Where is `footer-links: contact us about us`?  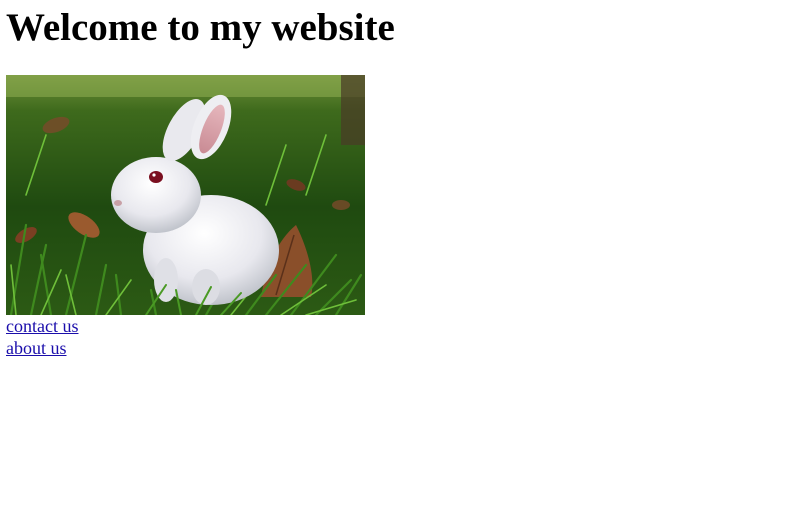
footer-links: contact us about us is located at coordinates (42, 337).